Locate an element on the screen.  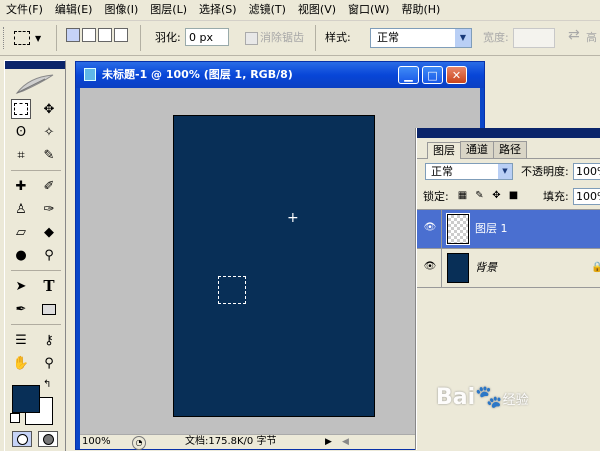
feather-input: 0 px is located at coordinates (207, 37).